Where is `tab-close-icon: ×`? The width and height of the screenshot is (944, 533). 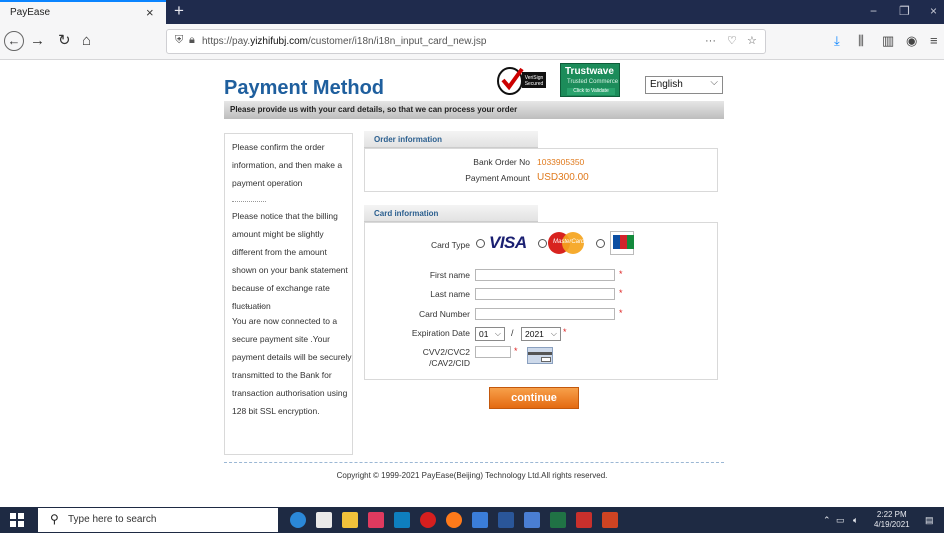
tab-close-icon: × is located at coordinates (150, 12).